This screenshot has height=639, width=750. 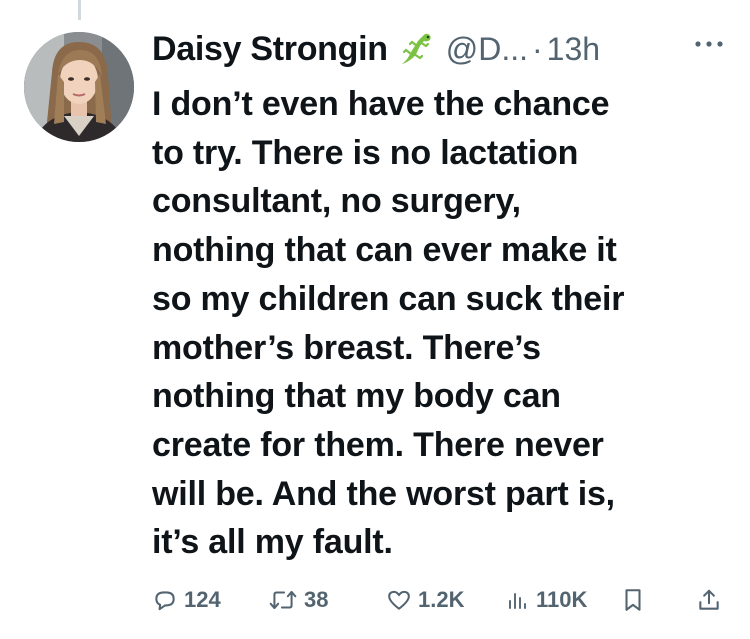 What do you see at coordinates (79, 10) in the screenshot?
I see `thread-connector-line` at bounding box center [79, 10].